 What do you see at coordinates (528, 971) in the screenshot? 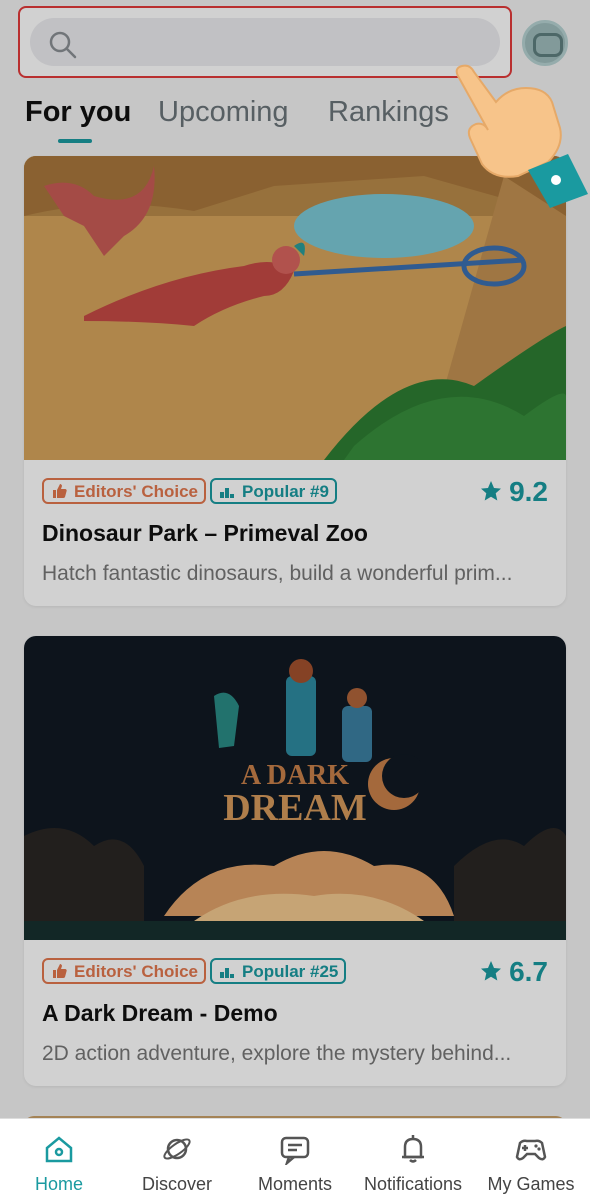
I see `rating-value: 6.7` at bounding box center [528, 971].